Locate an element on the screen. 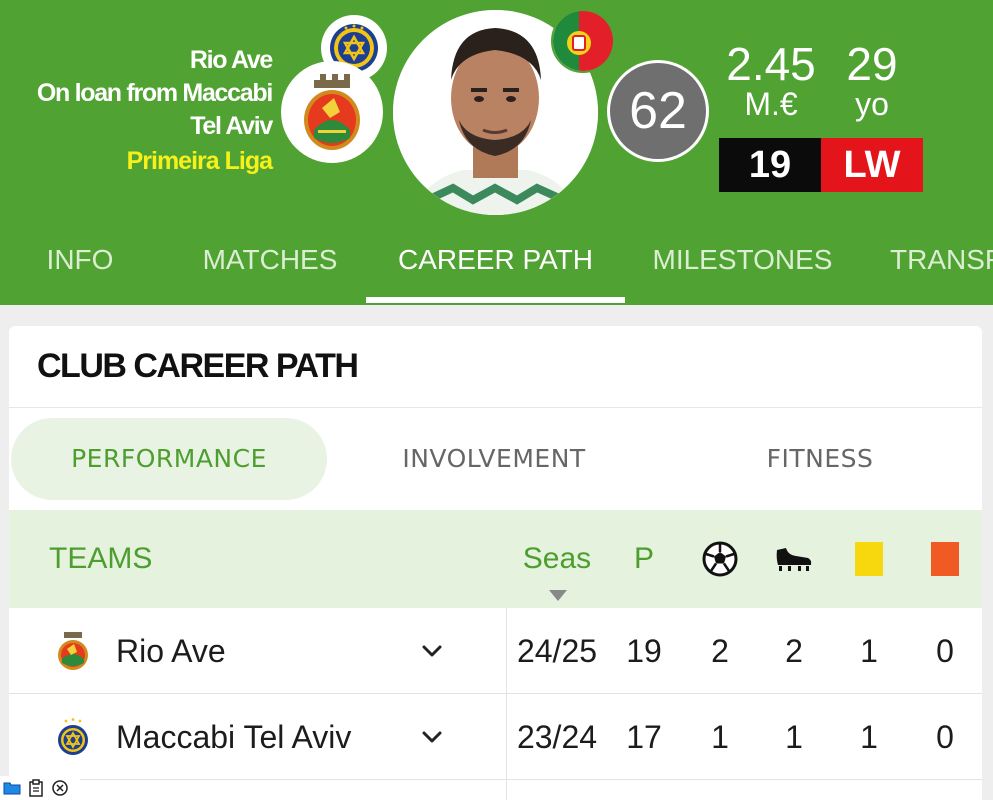 The width and height of the screenshot is (993, 800). age-number: 29 is located at coordinates (872, 64).